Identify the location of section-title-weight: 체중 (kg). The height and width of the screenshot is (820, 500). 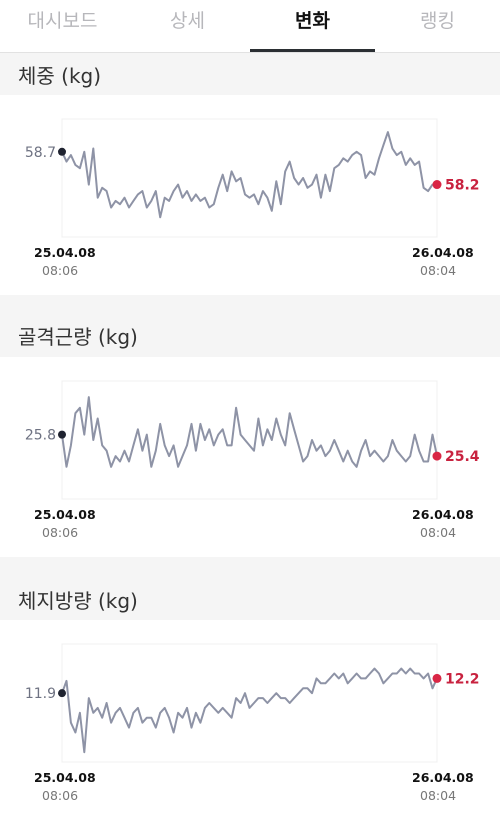
(60, 76).